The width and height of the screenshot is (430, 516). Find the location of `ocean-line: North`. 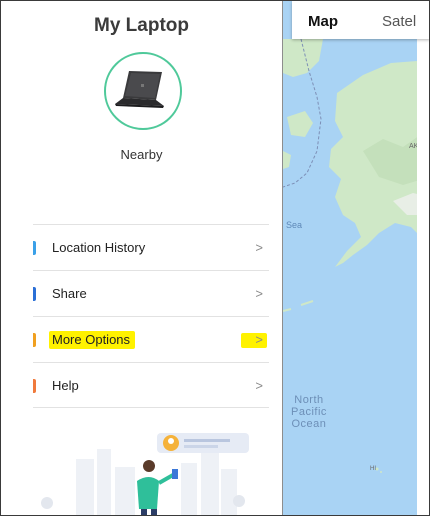

ocean-line: North is located at coordinates (309, 400).